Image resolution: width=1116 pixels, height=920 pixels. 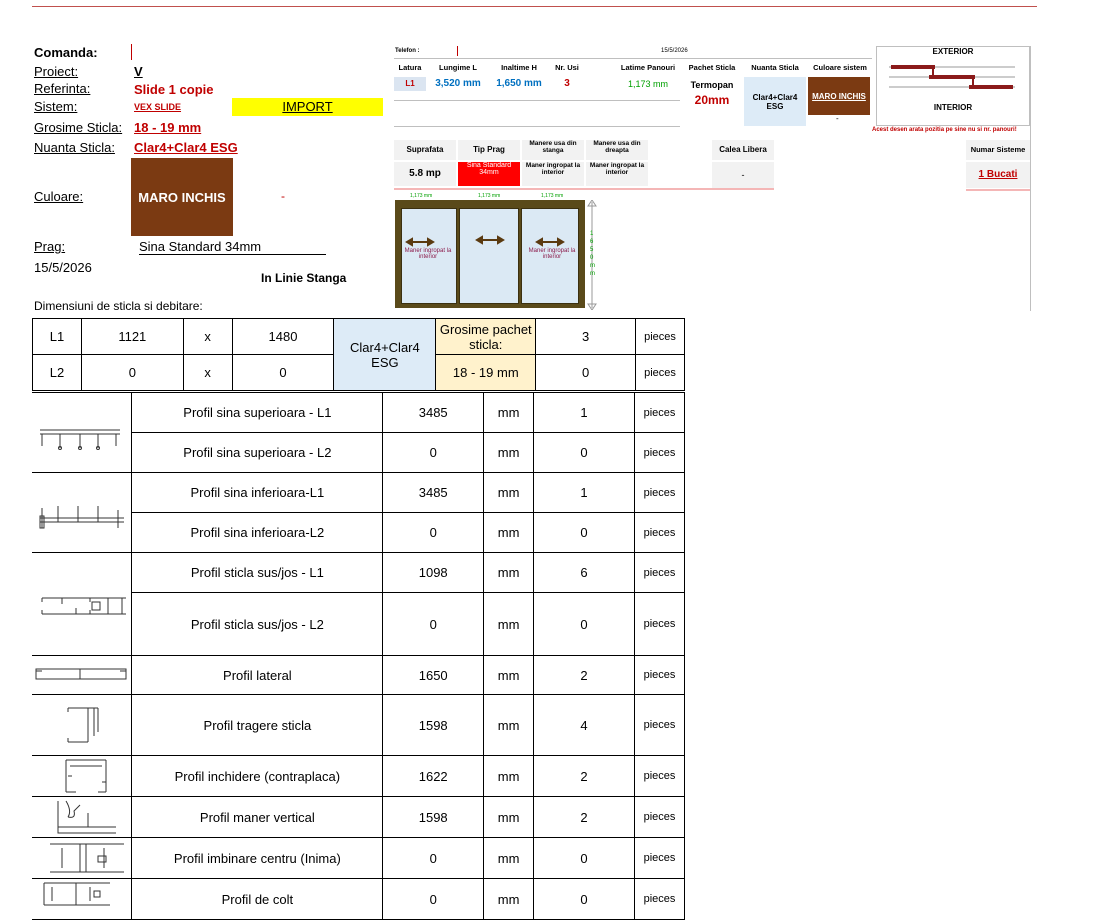 I want to click on numar-value: 1 Bucati, so click(x=998, y=175).